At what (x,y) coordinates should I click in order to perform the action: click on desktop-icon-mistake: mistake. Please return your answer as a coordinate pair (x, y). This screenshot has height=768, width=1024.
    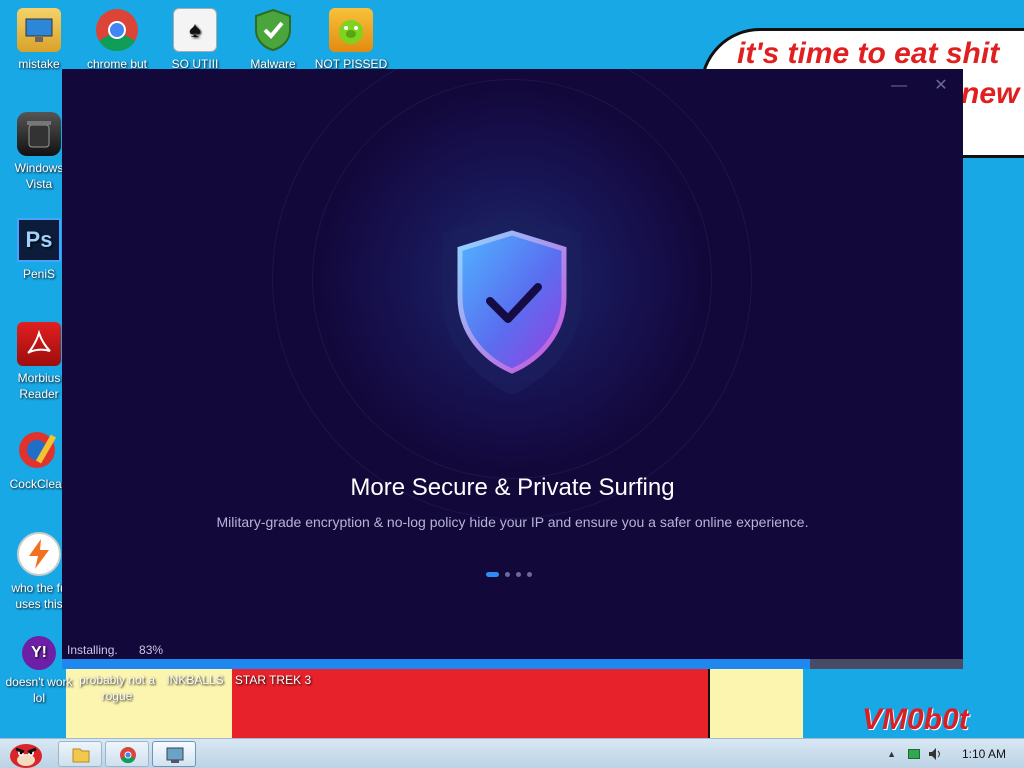
    Looking at the image, I should click on (39, 40).